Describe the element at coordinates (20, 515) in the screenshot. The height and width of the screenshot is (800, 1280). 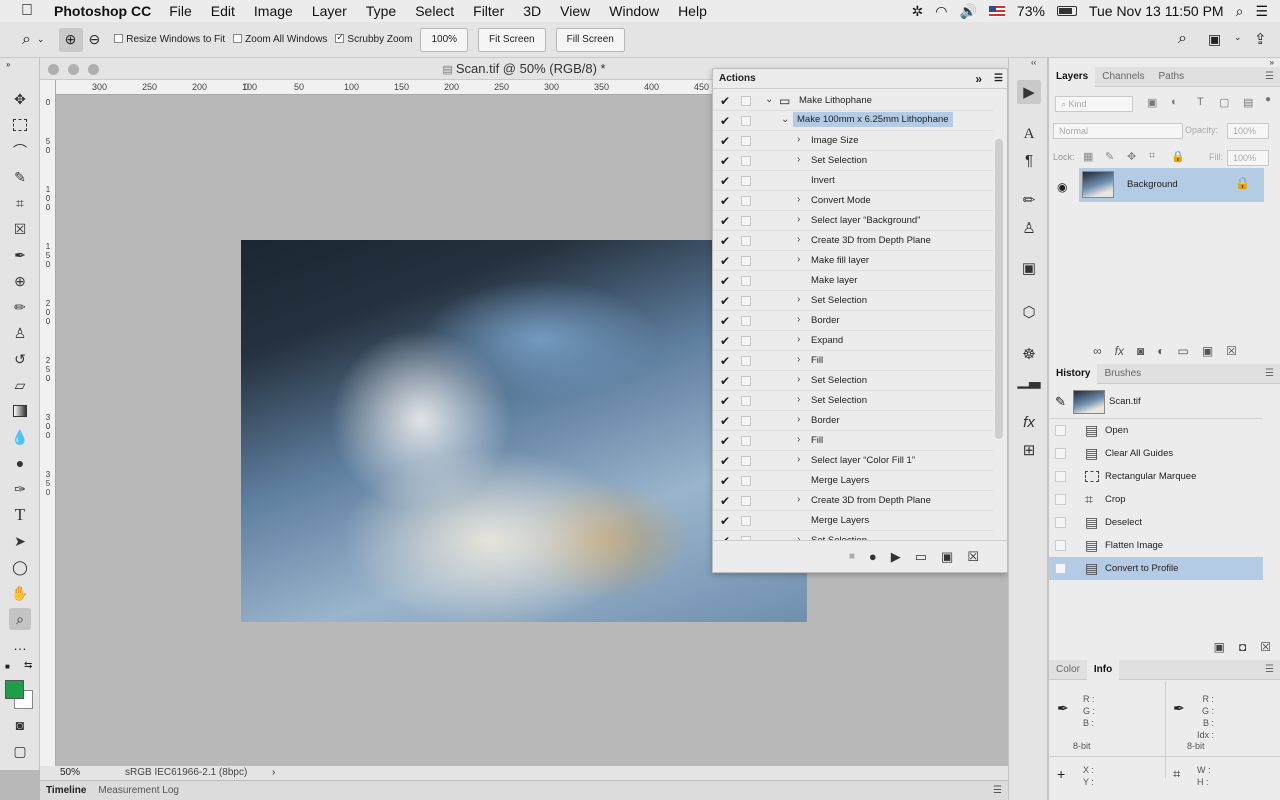
I see `type-tool-icon: T` at that location.